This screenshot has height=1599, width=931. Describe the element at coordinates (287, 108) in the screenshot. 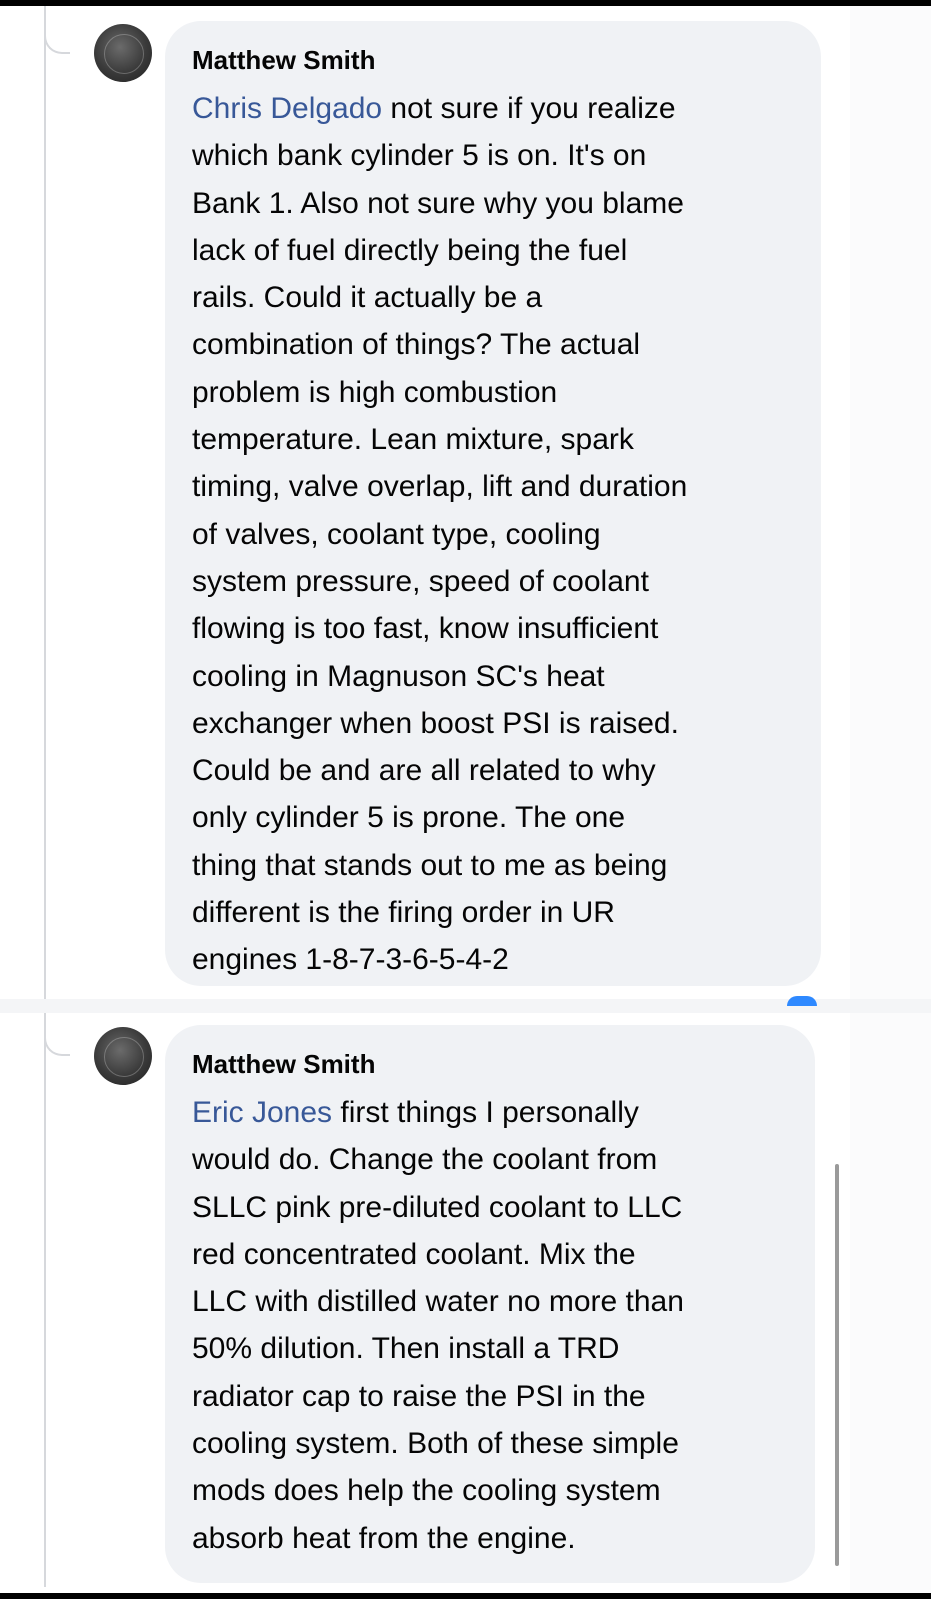

I see `mention-link: Chris Delgado` at that location.